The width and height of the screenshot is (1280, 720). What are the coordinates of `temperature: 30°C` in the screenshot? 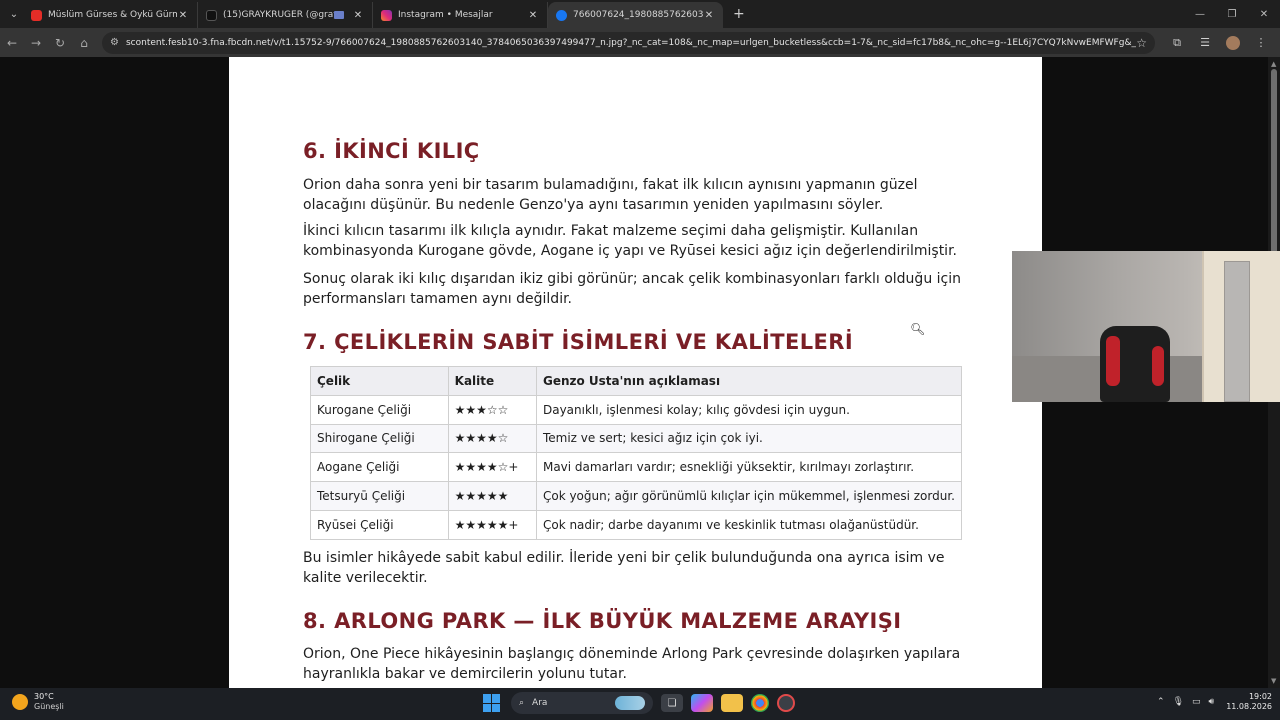 It's located at (44, 696).